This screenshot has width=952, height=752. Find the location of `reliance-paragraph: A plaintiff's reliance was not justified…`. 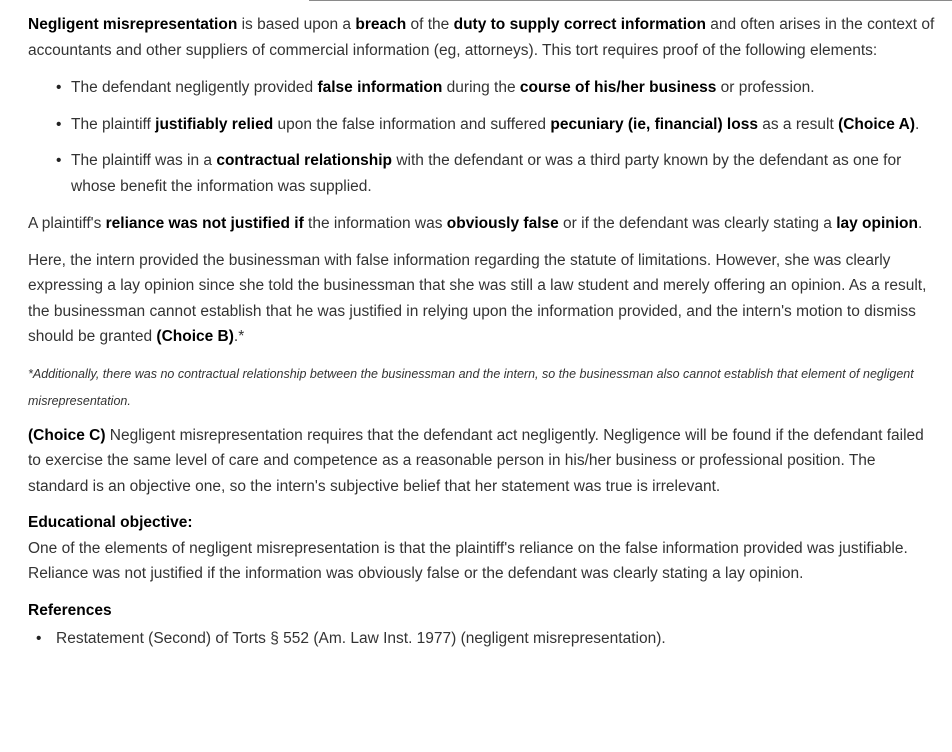

reliance-paragraph: A plaintiff's reliance was not justified… is located at coordinates (475, 223).